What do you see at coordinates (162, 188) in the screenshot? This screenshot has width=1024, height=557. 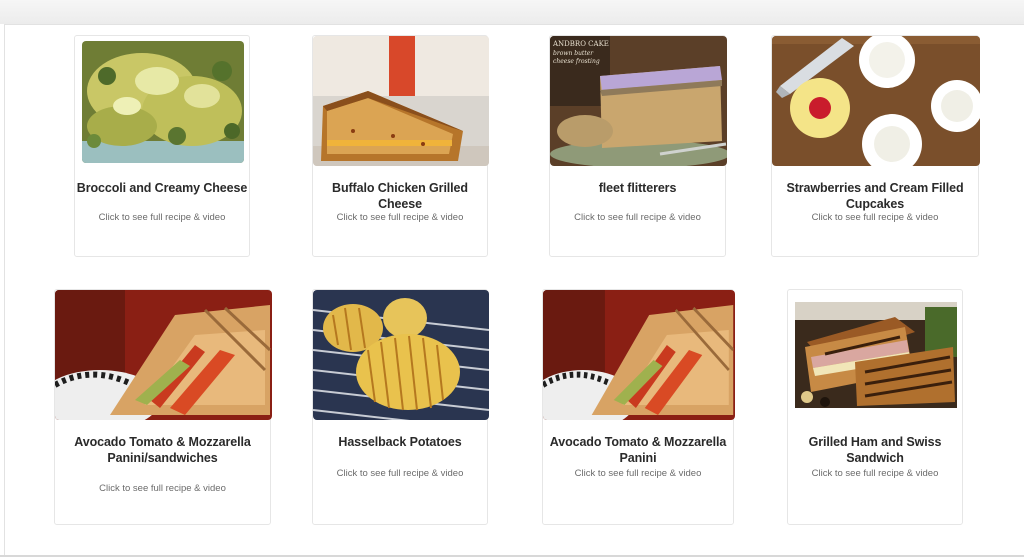 I see `recipe-title: Broccoli and Creamy Cheese` at bounding box center [162, 188].